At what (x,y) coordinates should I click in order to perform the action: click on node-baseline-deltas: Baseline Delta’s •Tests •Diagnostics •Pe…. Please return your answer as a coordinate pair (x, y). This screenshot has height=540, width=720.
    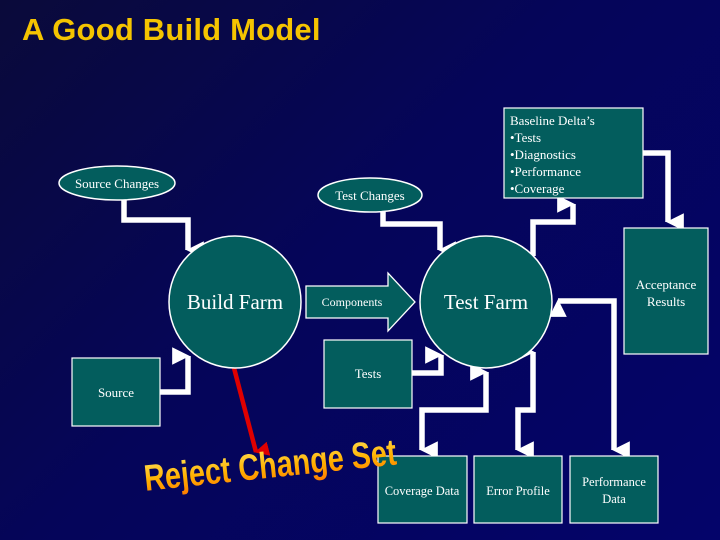
    Looking at the image, I should click on (573, 153).